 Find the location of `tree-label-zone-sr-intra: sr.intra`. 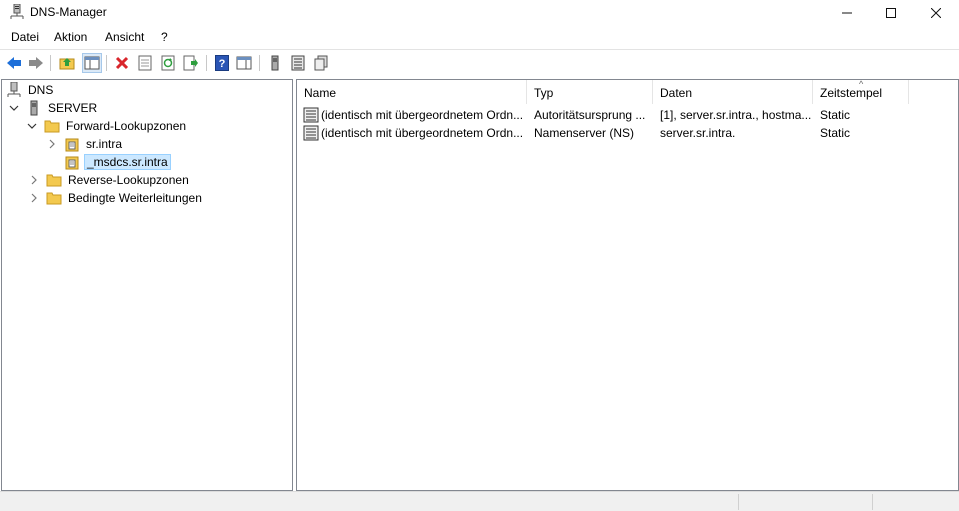

tree-label-zone-sr-intra: sr.intra is located at coordinates (104, 144).